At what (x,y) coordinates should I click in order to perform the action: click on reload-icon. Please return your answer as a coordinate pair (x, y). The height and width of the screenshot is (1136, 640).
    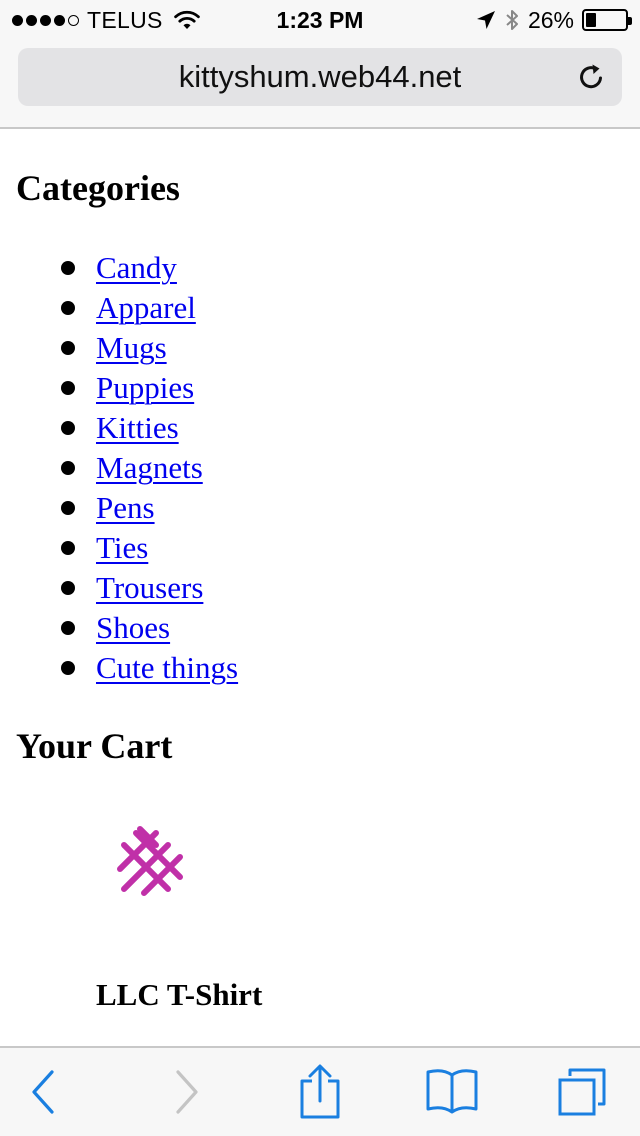
    Looking at the image, I should click on (591, 77).